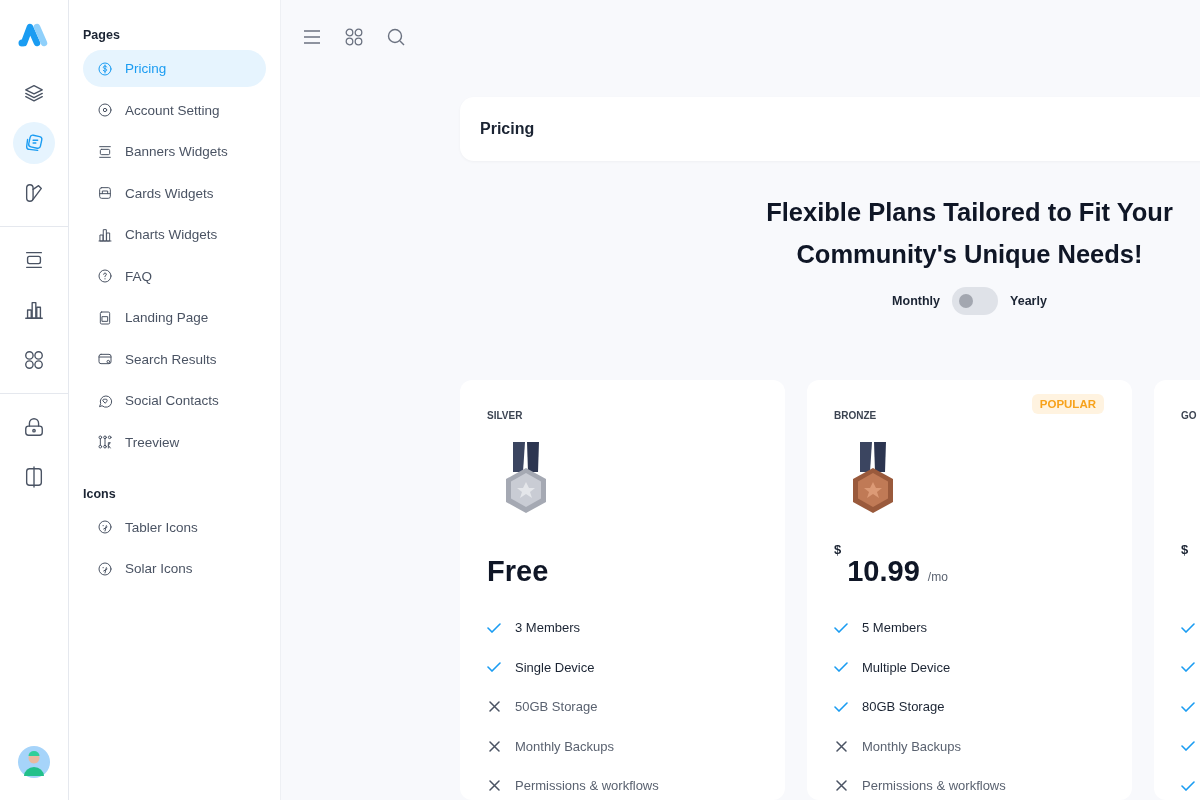  What do you see at coordinates (883, 571) in the screenshot?
I see `plan-price: 10.99` at bounding box center [883, 571].